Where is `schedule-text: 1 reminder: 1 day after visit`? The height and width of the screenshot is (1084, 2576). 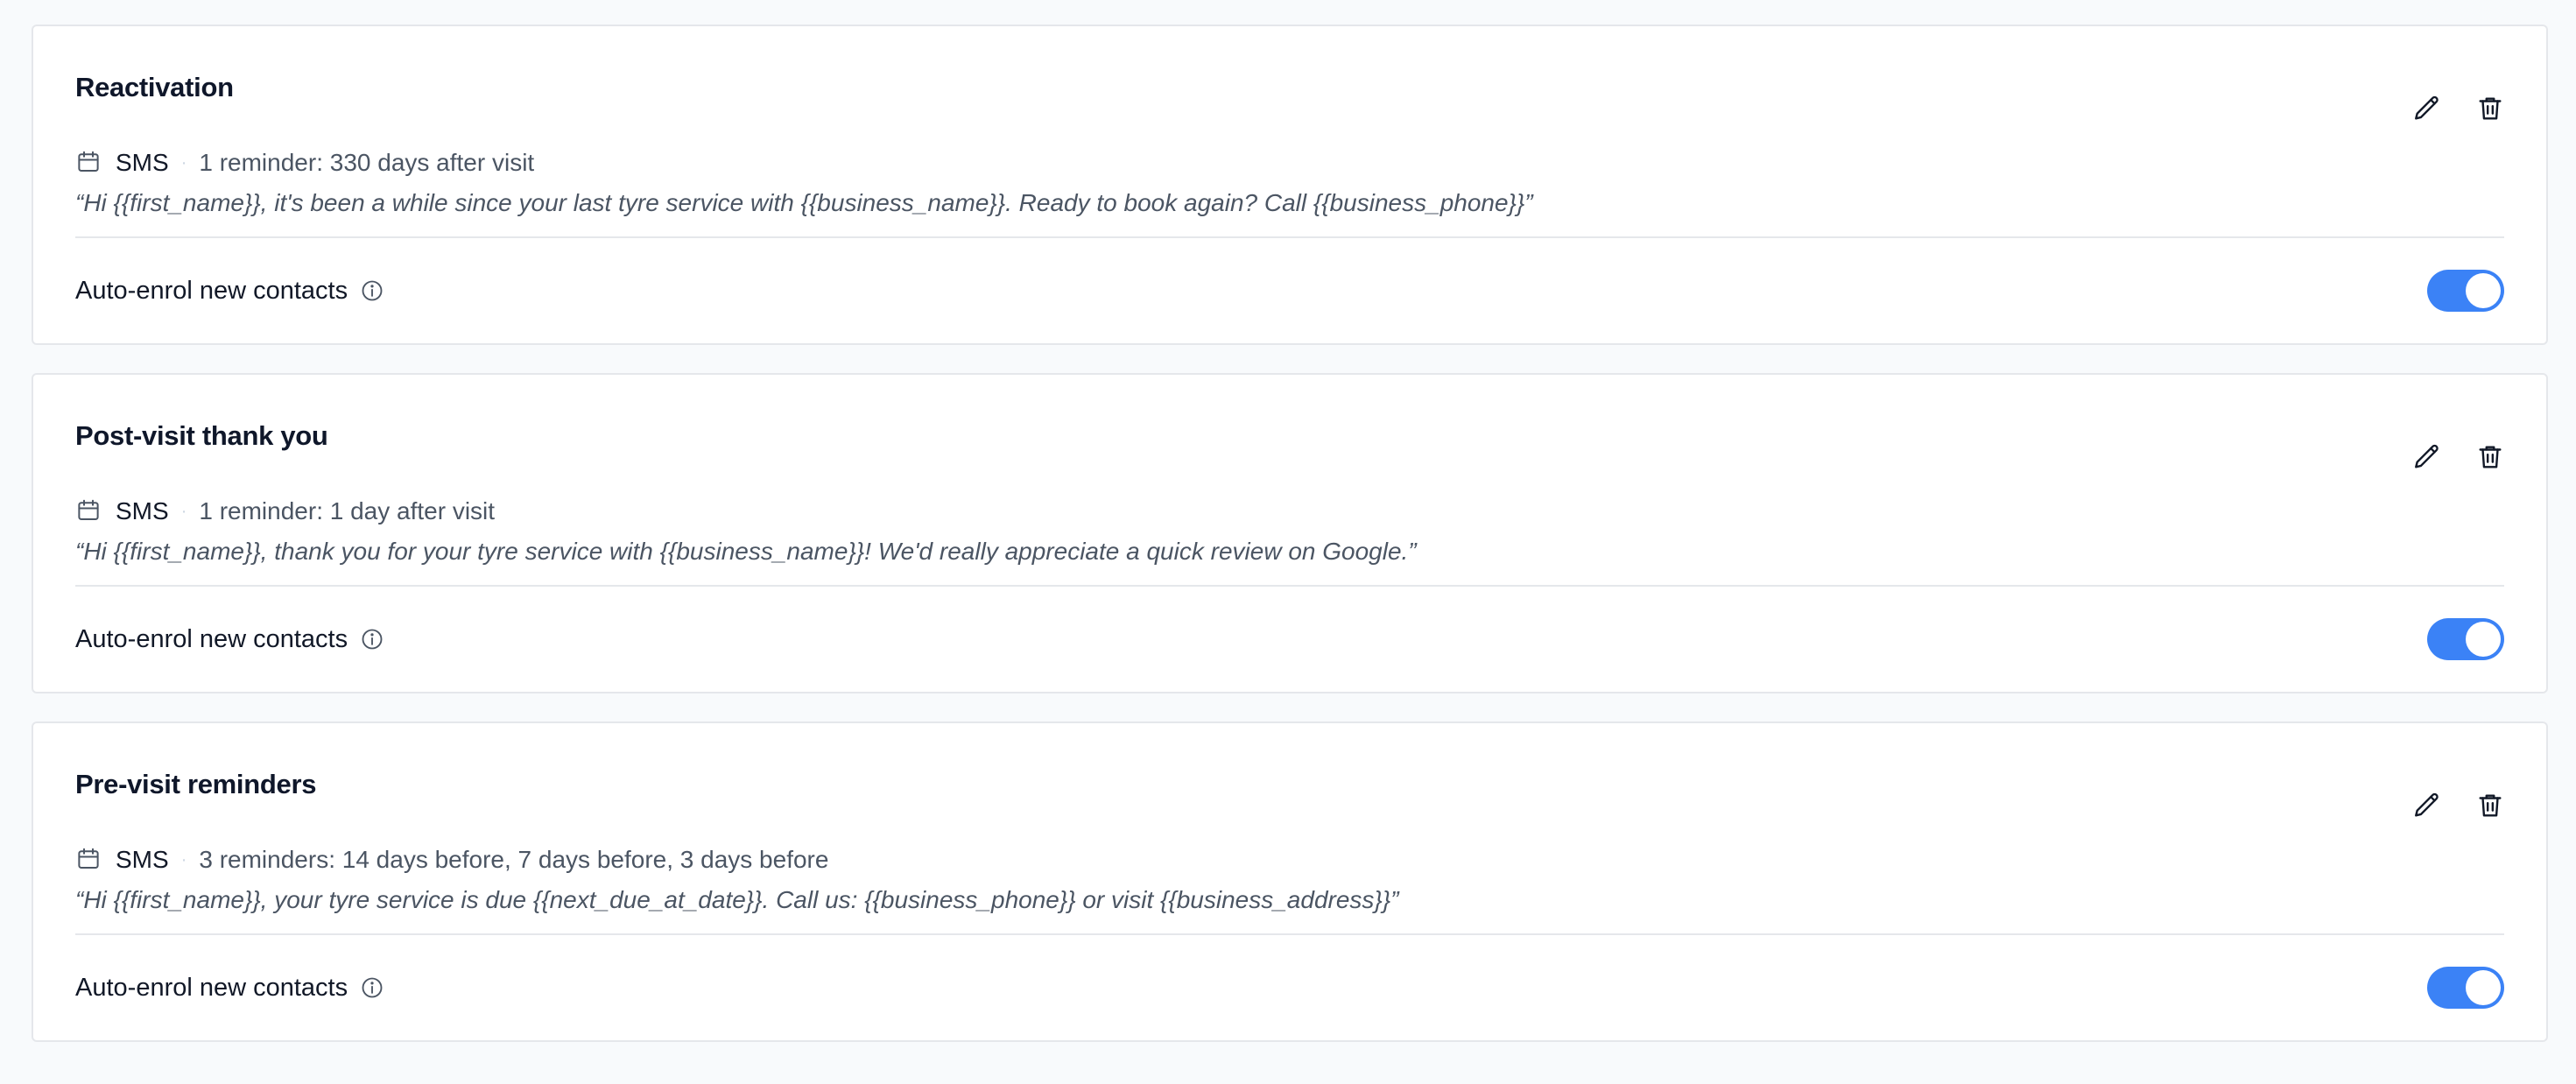 schedule-text: 1 reminder: 1 day after visit is located at coordinates (347, 510).